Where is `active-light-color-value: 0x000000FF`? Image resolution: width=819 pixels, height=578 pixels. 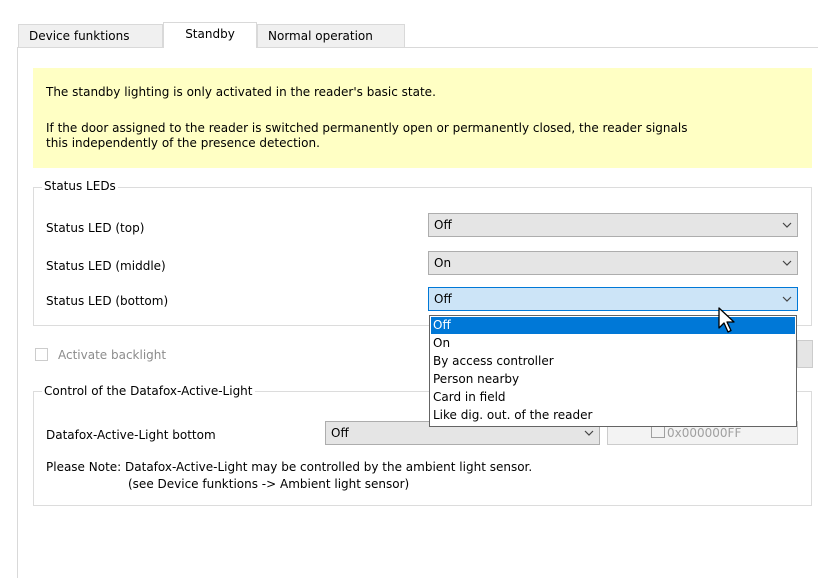 active-light-color-value: 0x000000FF is located at coordinates (704, 433).